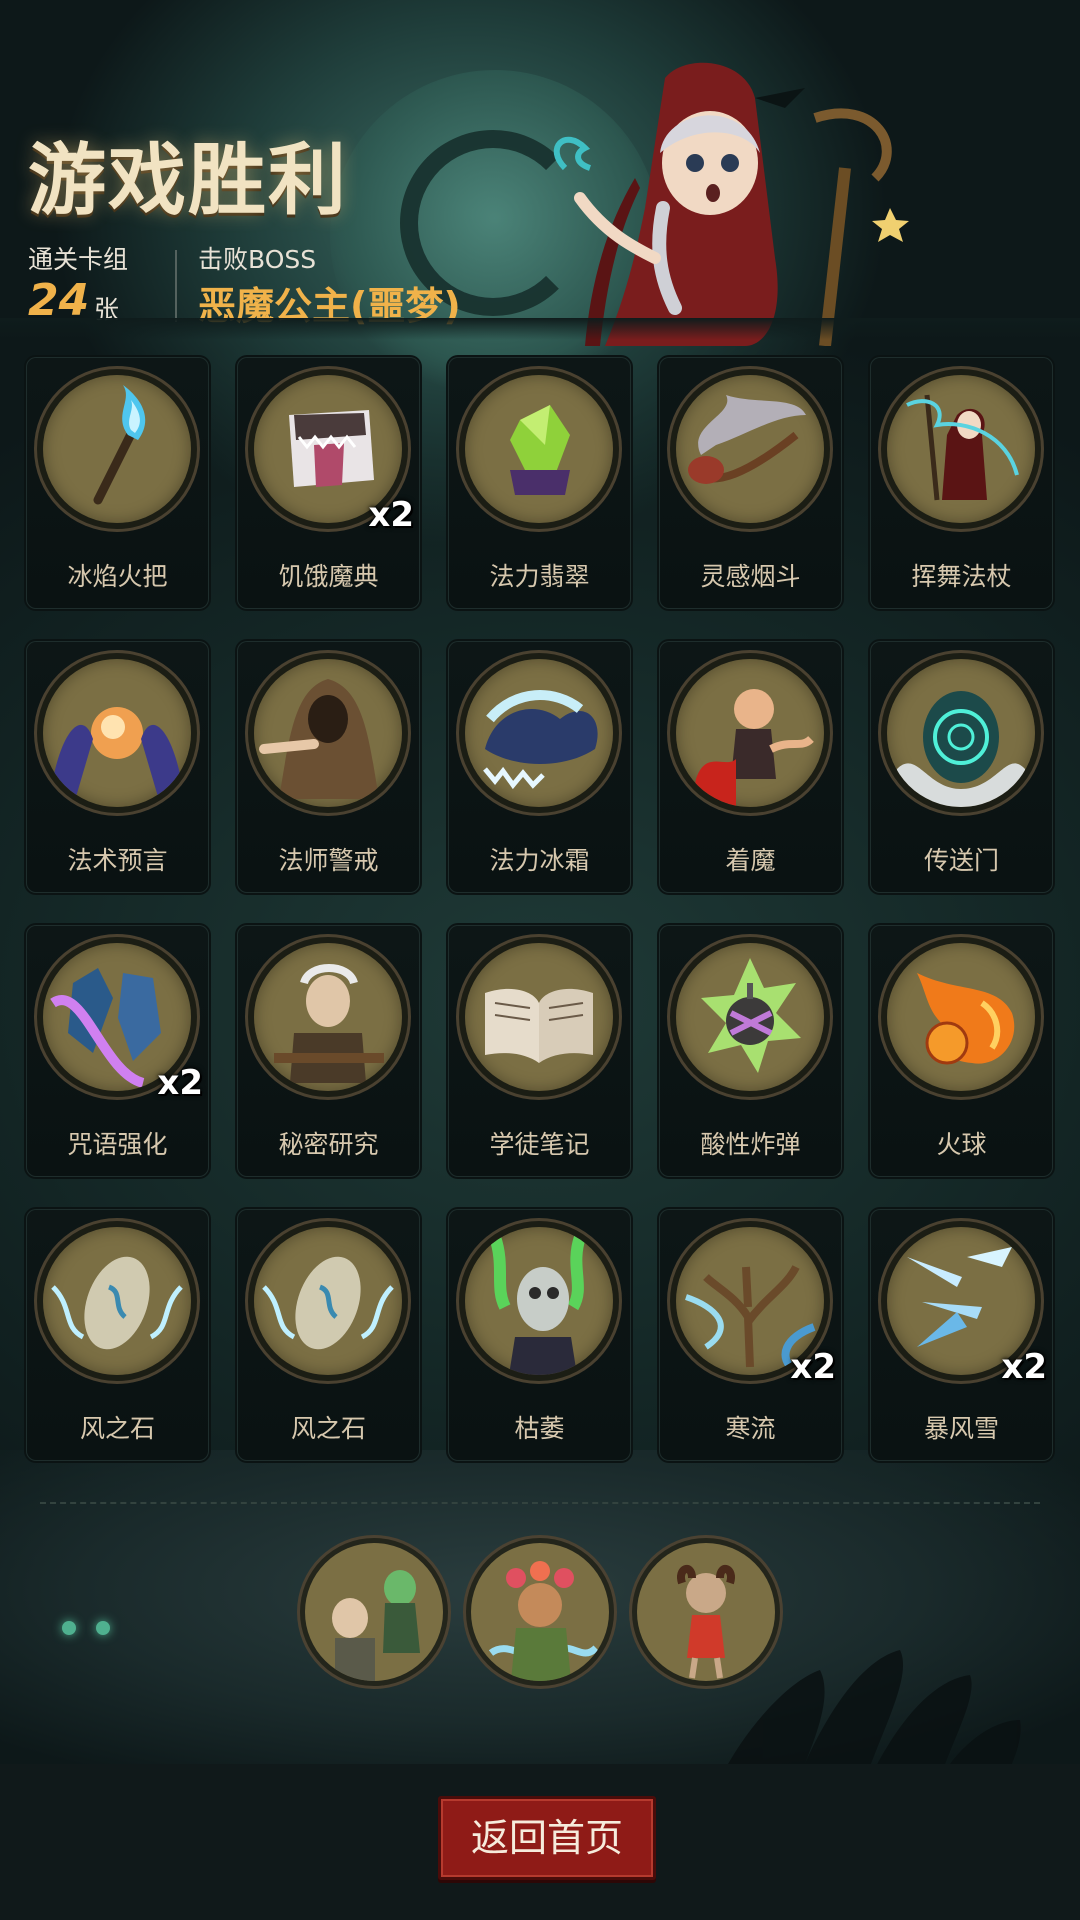 This screenshot has width=1080, height=1920. Describe the element at coordinates (328, 576) in the screenshot. I see `card-name: 饥饿魔典` at that location.